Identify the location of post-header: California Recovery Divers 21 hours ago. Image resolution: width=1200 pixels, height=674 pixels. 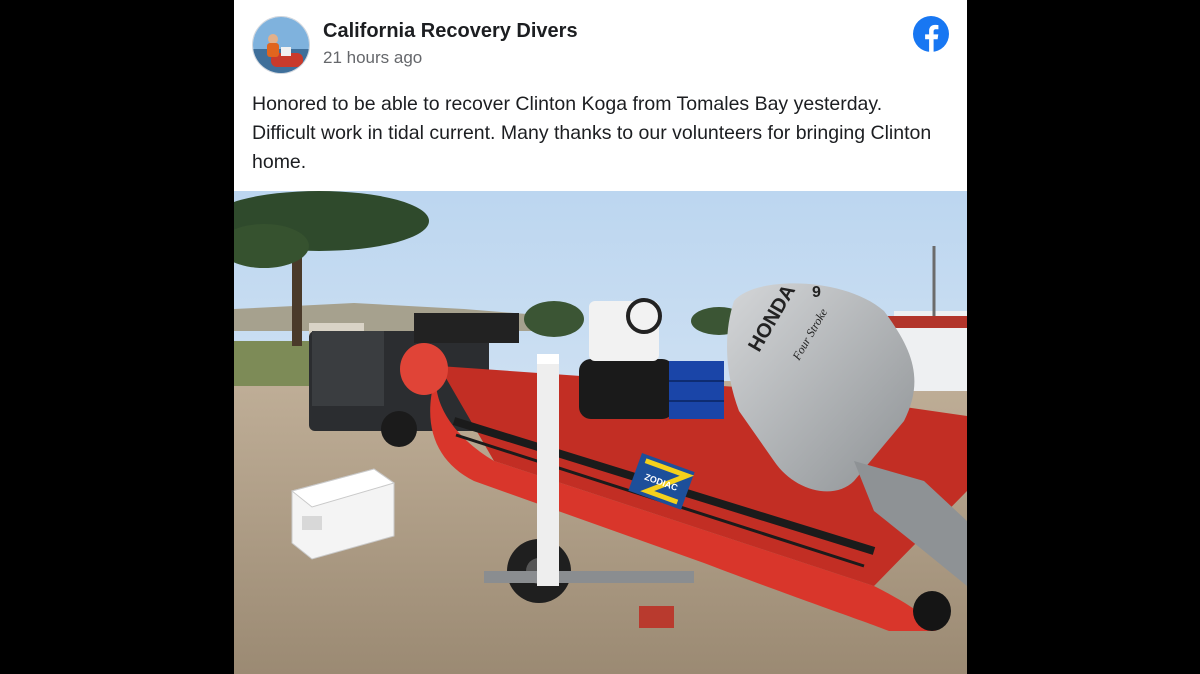
(600, 40).